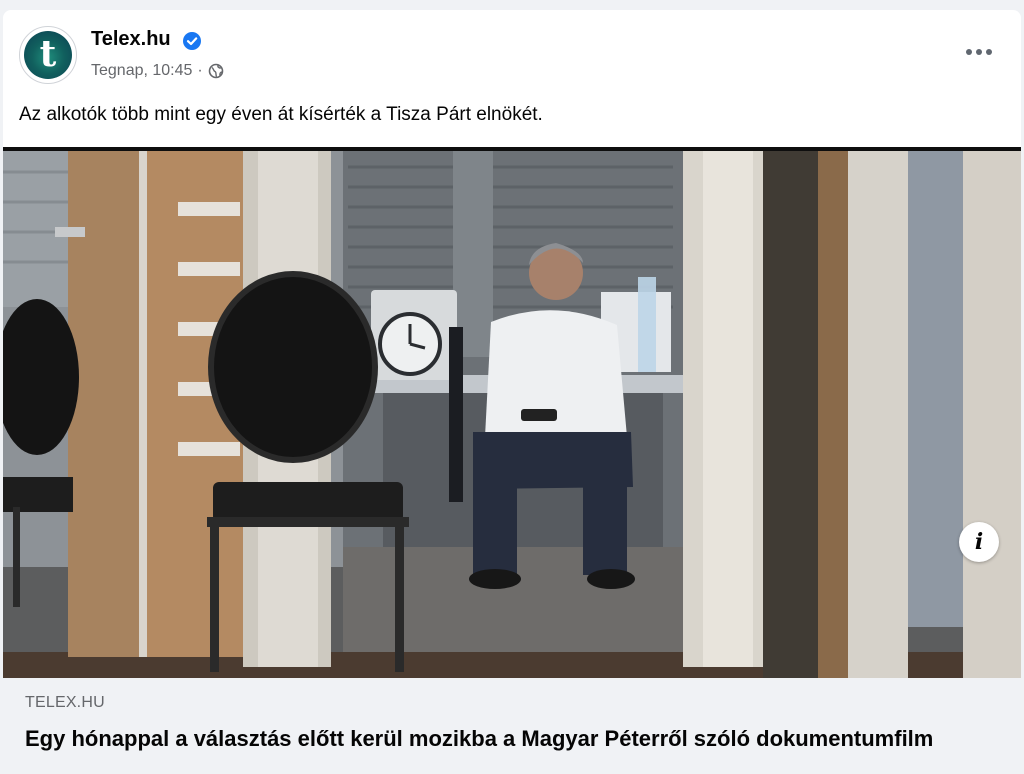  I want to click on info-button: i, so click(979, 542).